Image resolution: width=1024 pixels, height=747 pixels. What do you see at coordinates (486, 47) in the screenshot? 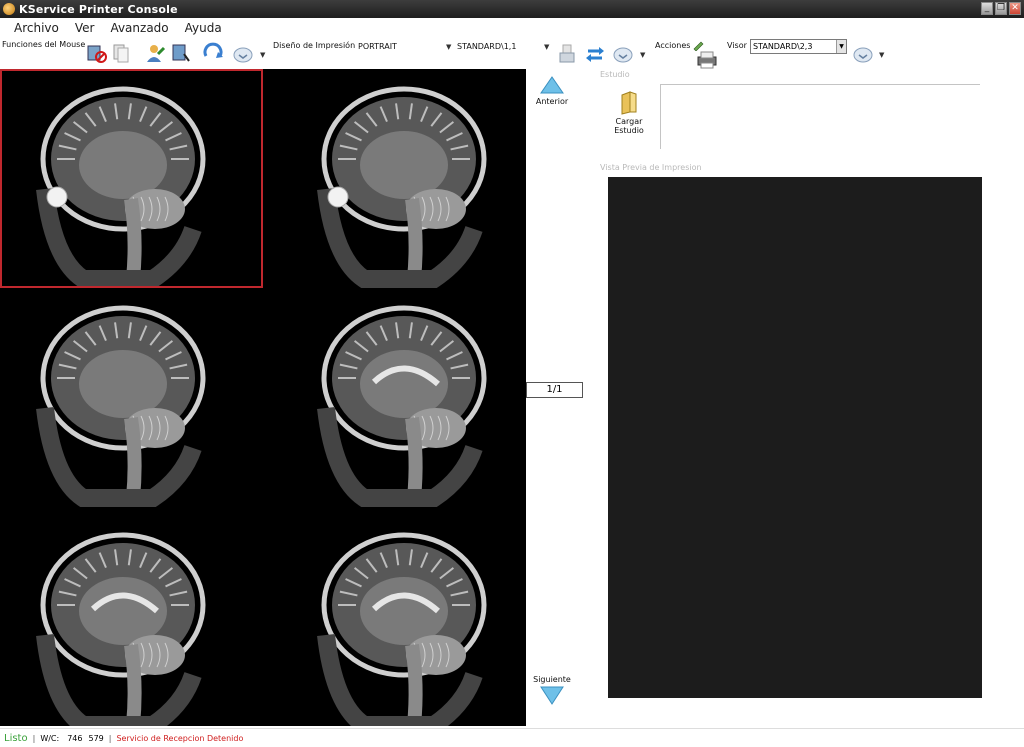
I see `format-select: STANDARD\1,1` at bounding box center [486, 47].